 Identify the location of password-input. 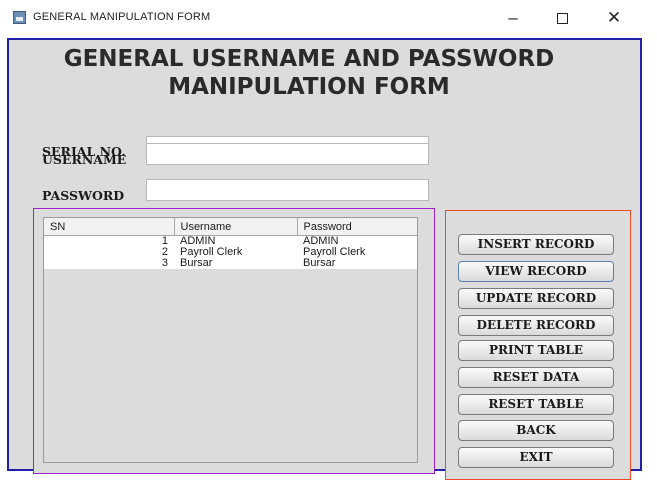
(287, 190).